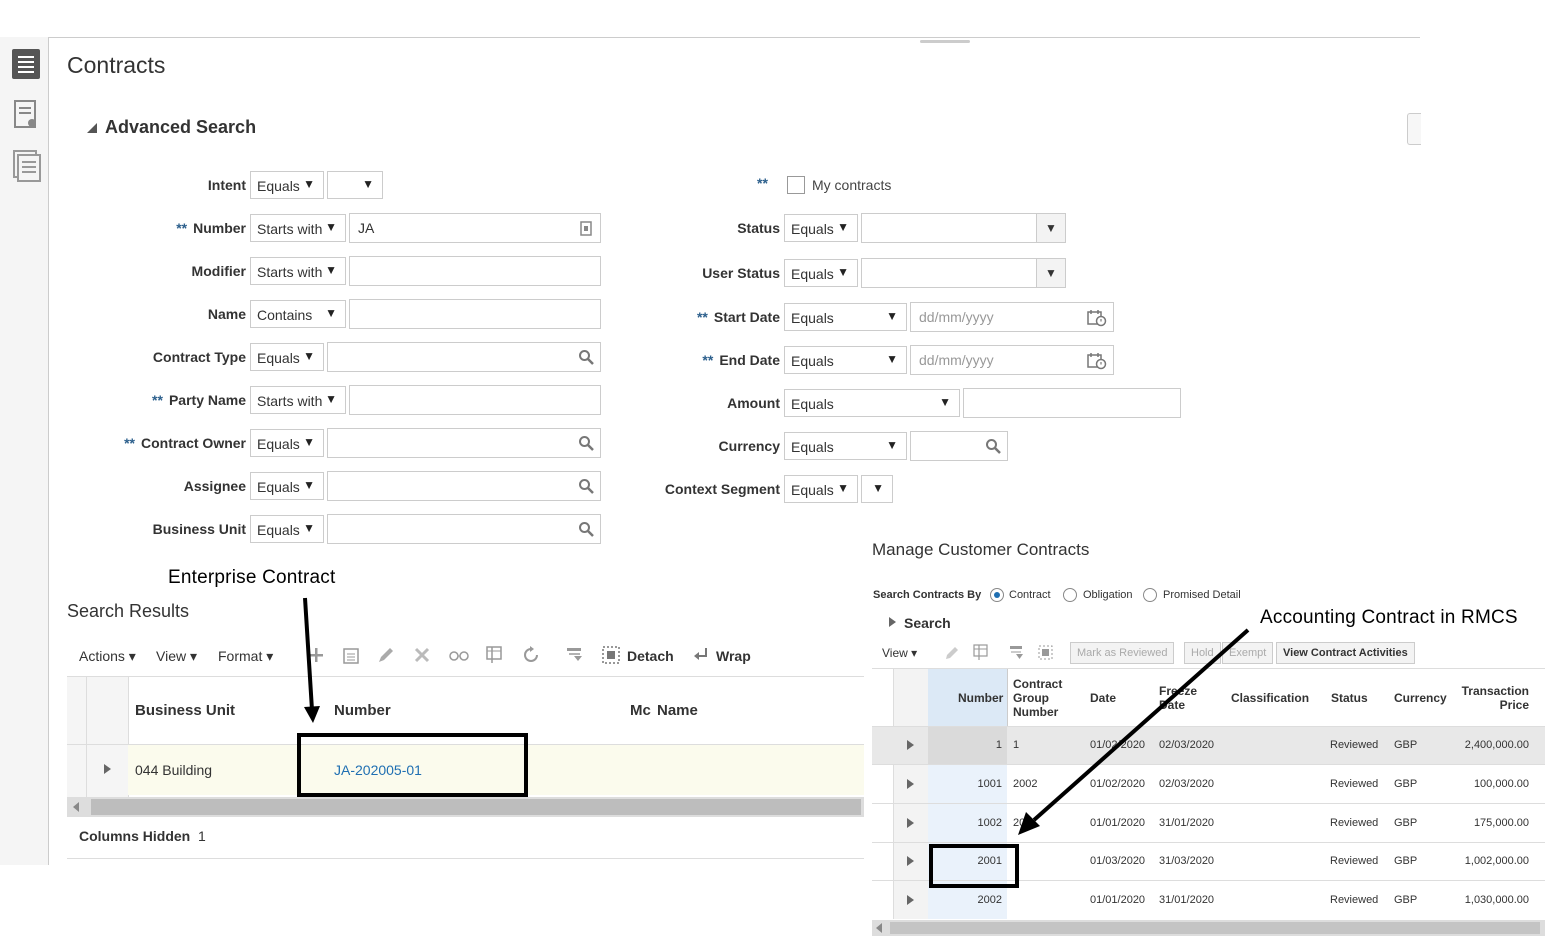 This screenshot has height=941, width=1555. Describe the element at coordinates (459, 655) in the screenshot. I see `glasses-icon` at that location.